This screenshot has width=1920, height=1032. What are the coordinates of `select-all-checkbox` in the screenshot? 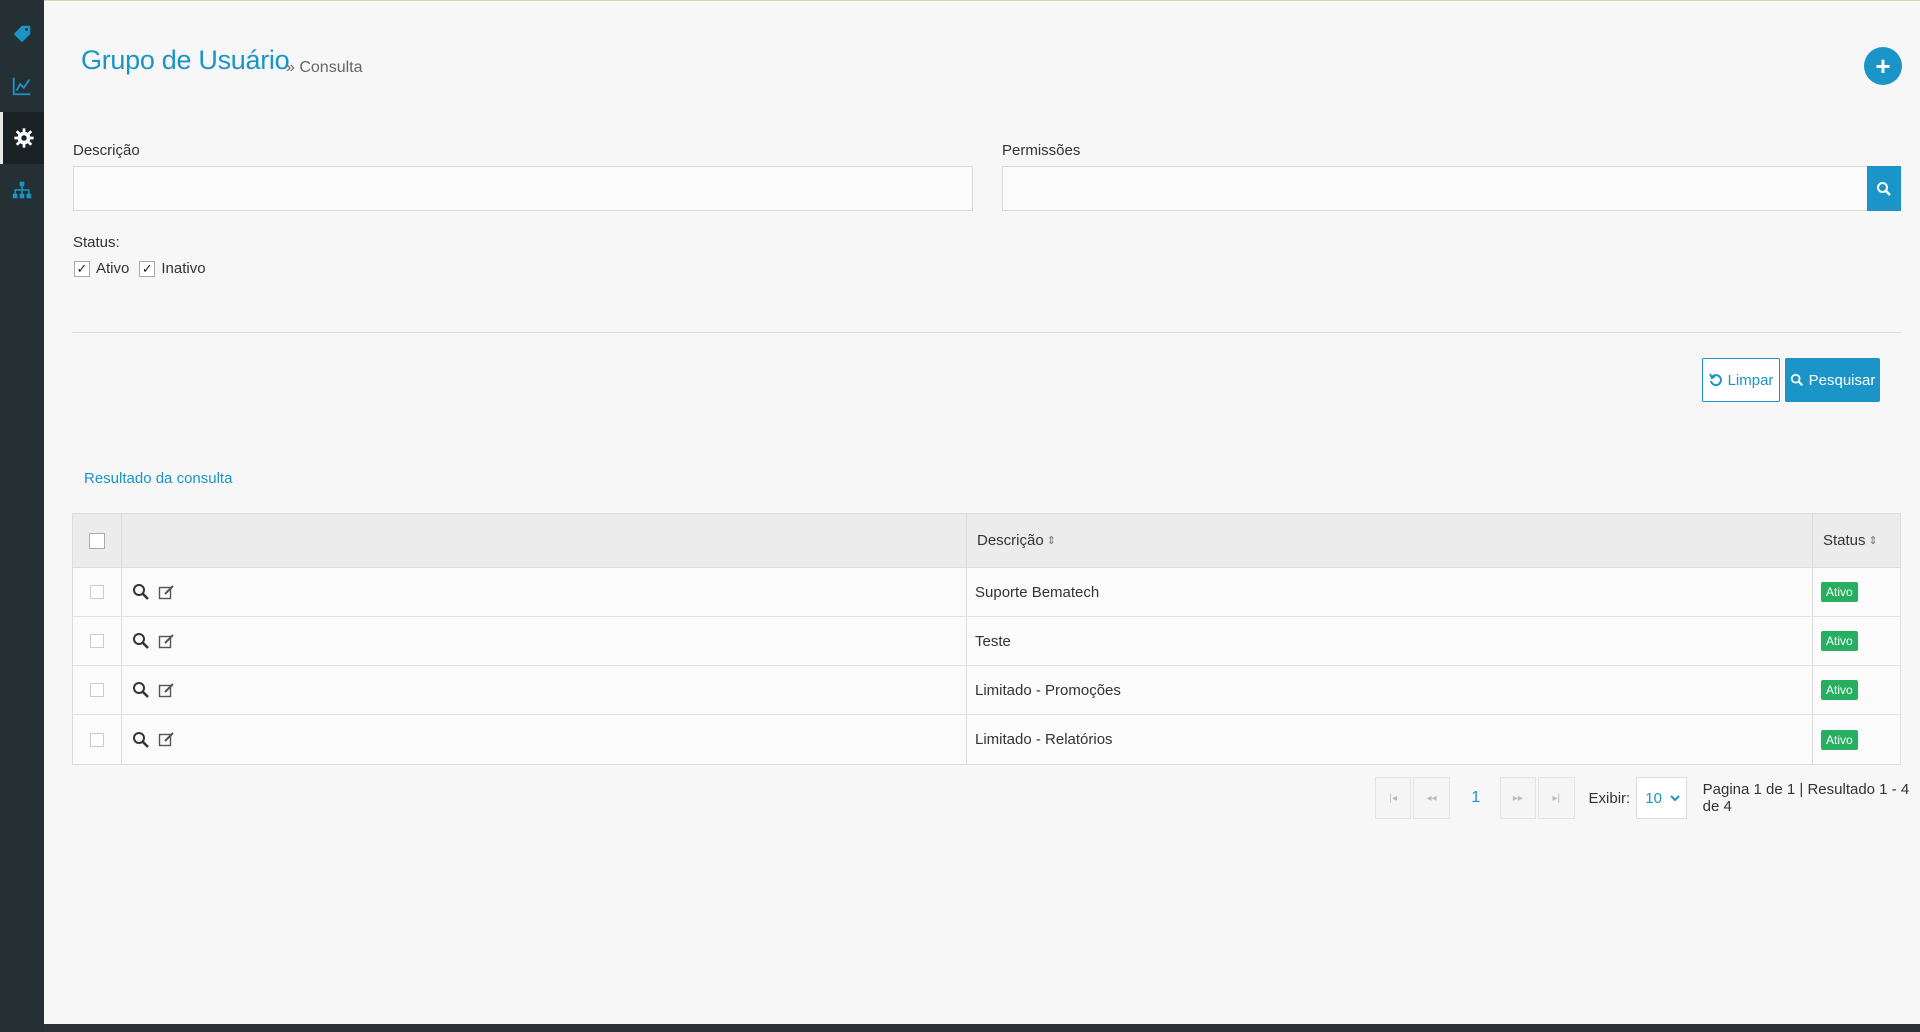 It's located at (97, 540).